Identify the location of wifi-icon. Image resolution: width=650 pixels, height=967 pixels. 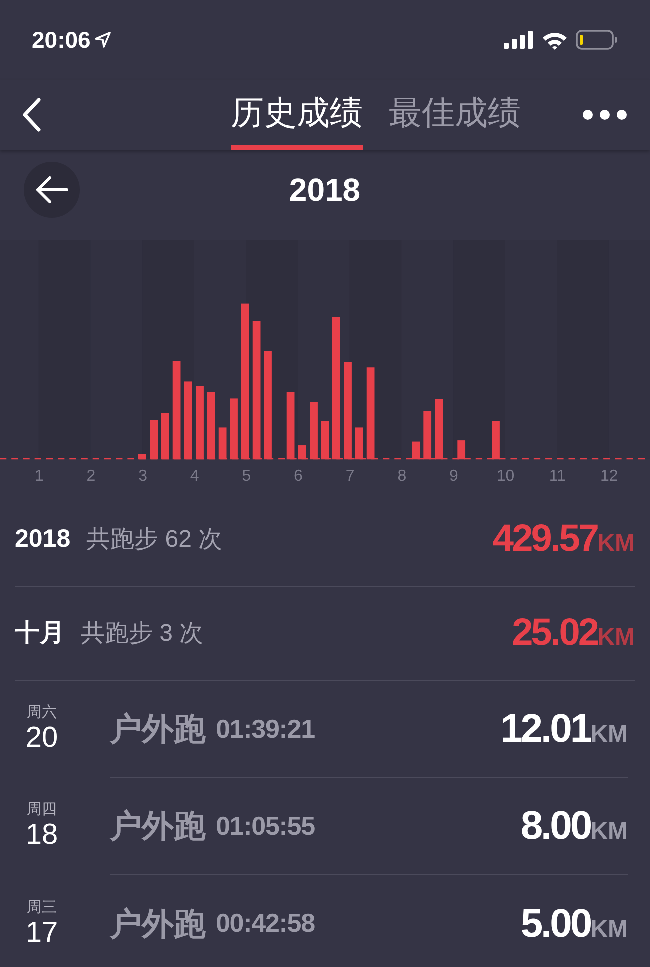
(555, 40).